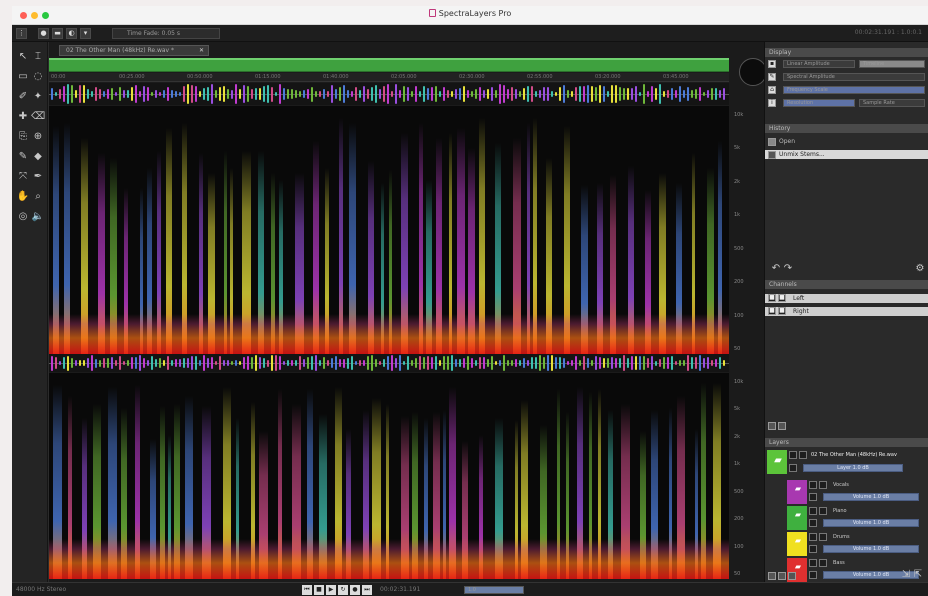  I want to click on forward-button: ⏭, so click(367, 590).